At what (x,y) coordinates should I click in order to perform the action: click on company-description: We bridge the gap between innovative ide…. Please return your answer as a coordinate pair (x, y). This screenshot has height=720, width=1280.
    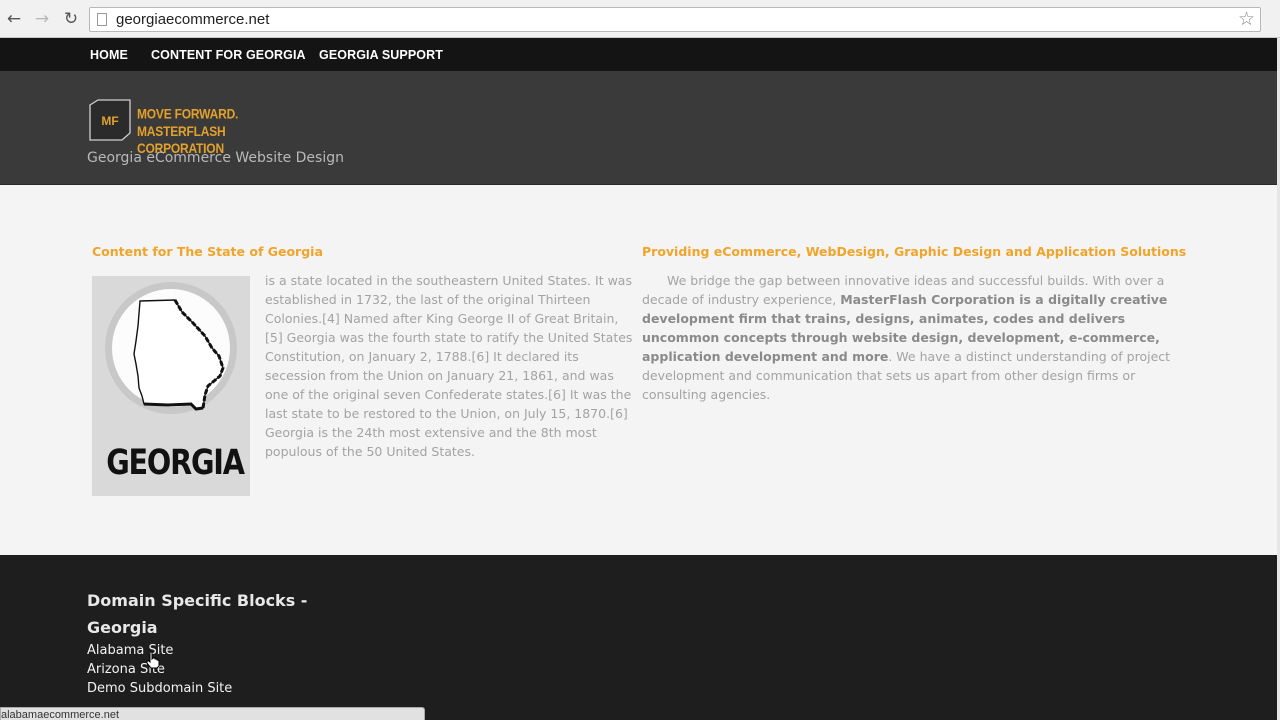
    Looking at the image, I should click on (914, 337).